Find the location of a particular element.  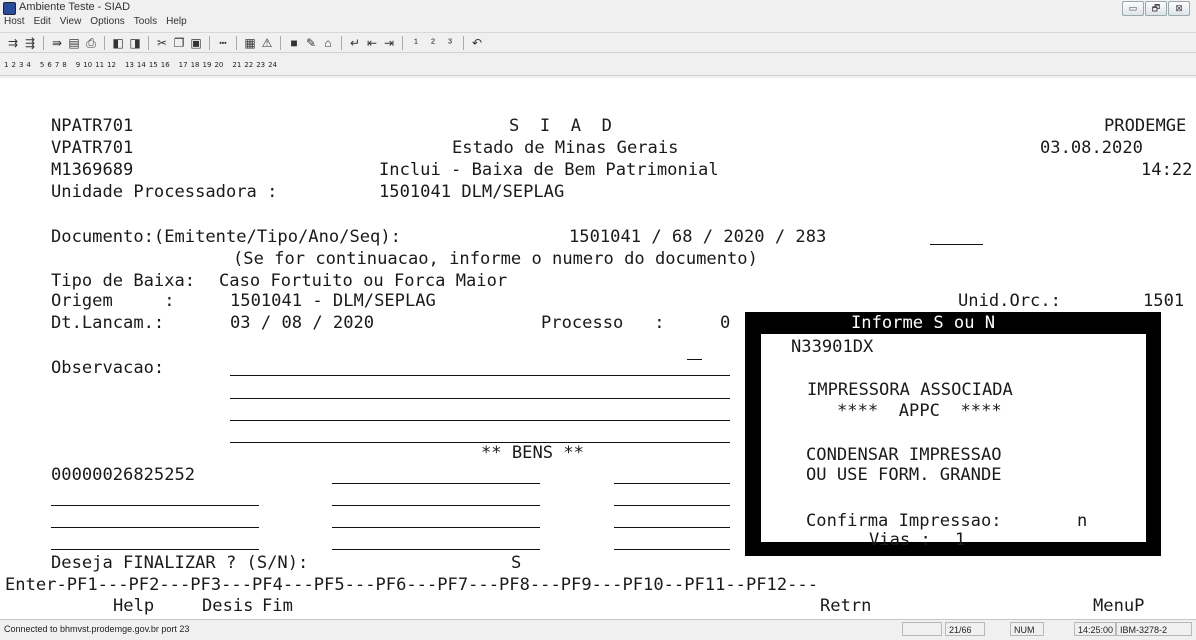

pf2-desis: Desis is located at coordinates (227, 606).